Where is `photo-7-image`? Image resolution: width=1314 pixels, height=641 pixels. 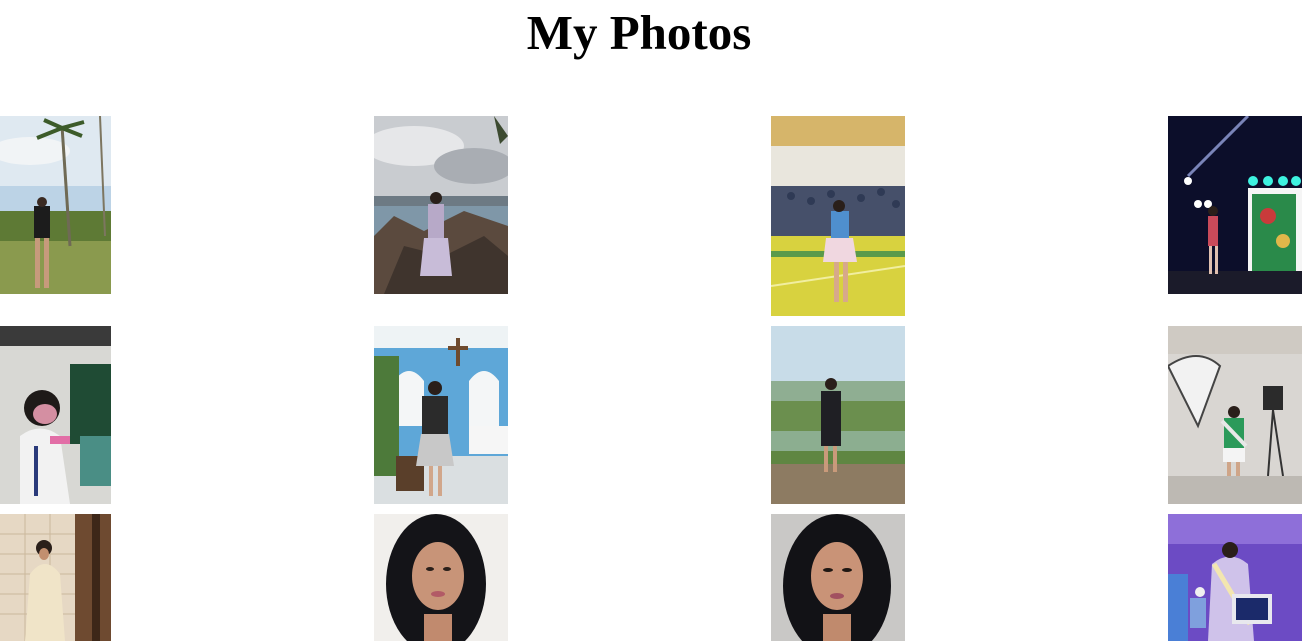 photo-7-image is located at coordinates (838, 415).